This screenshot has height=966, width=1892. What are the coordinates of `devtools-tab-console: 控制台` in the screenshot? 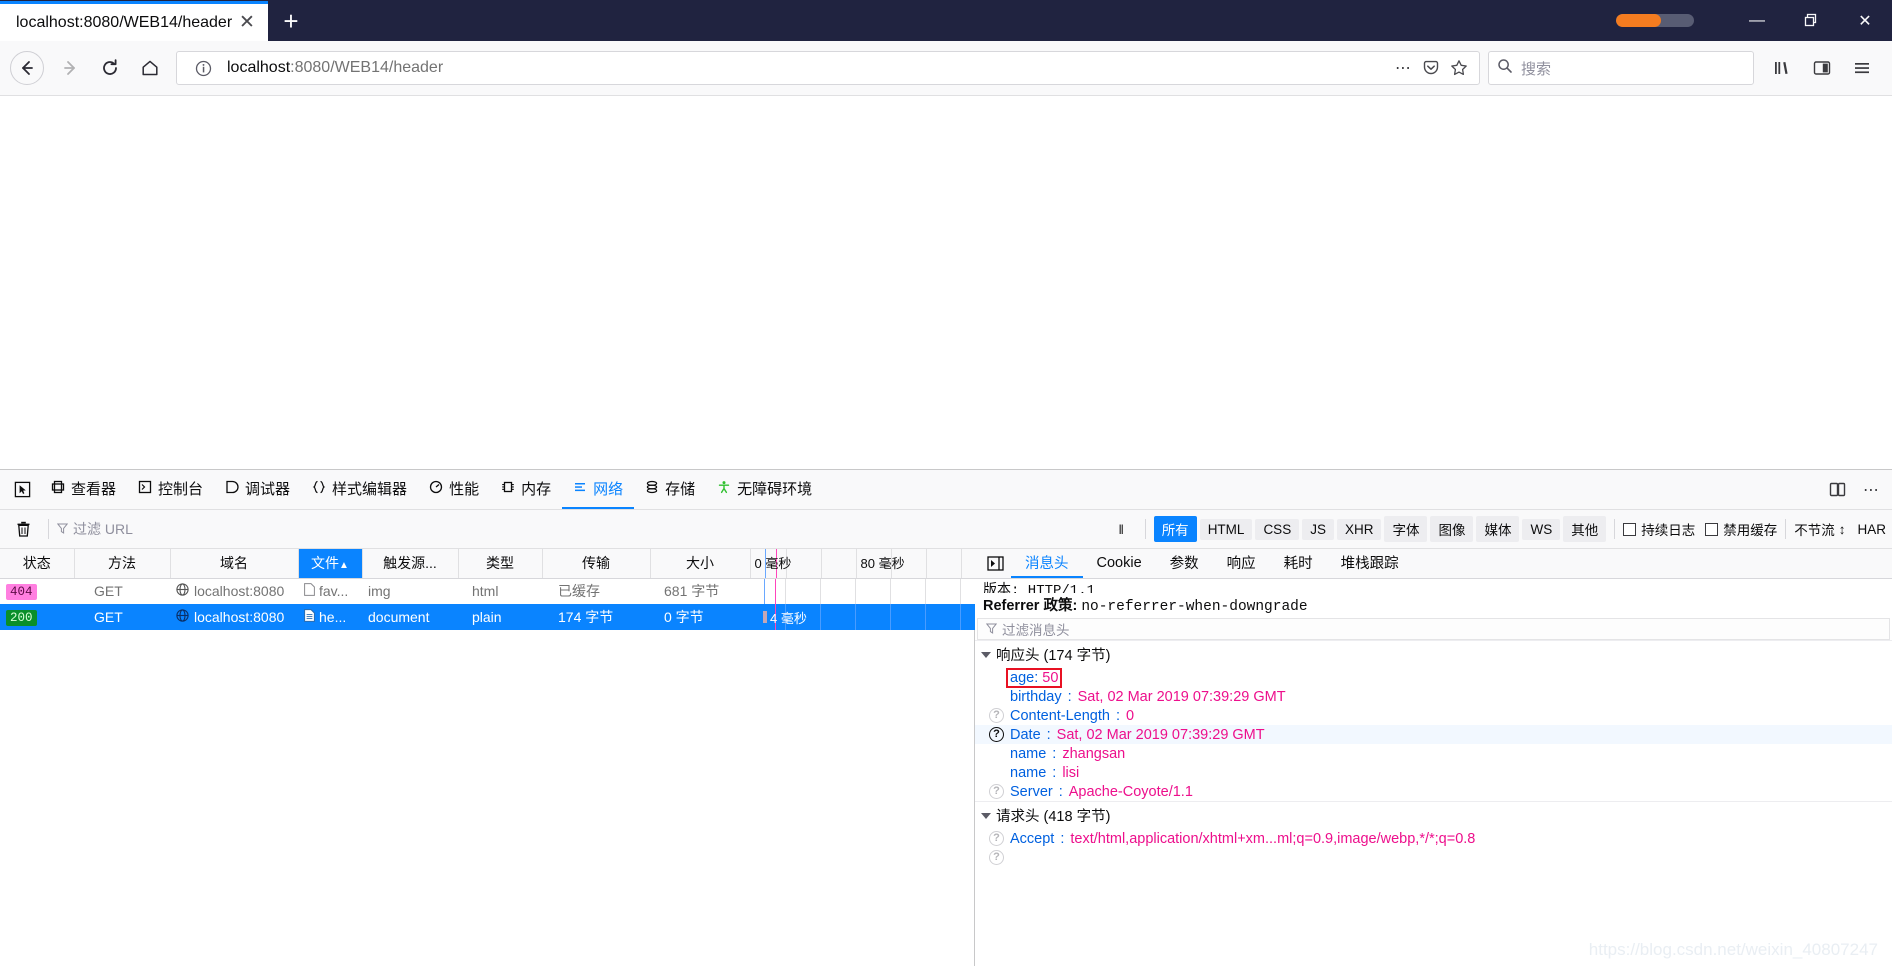 It's located at (170, 489).